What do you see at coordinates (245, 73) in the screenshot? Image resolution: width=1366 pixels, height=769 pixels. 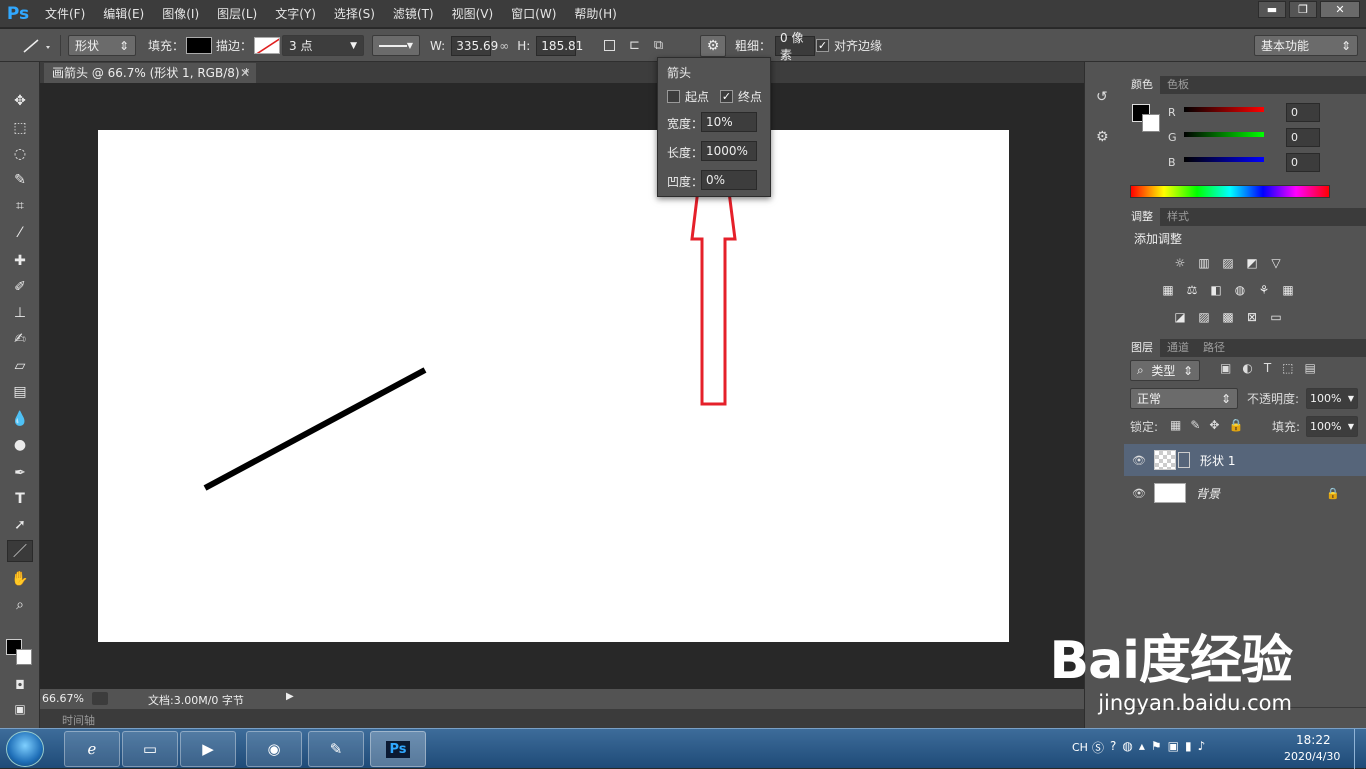 I see `close-tab-icon: ✕` at bounding box center [245, 73].